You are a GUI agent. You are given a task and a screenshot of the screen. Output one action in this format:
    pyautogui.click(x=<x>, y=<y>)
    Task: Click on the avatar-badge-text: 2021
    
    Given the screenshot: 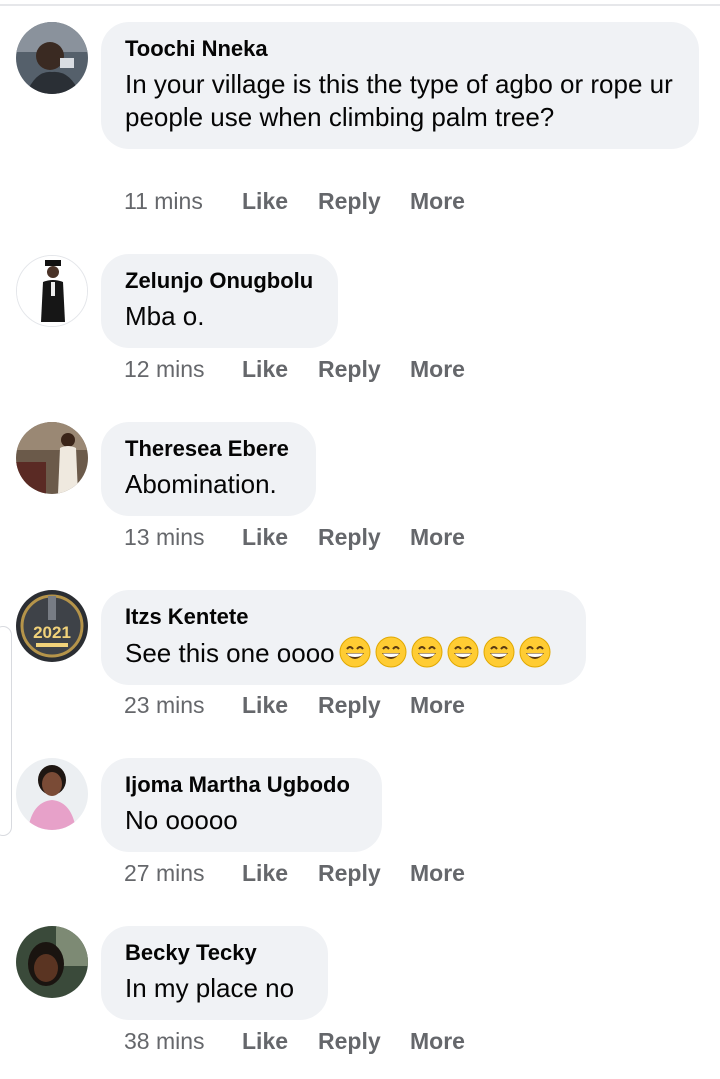 What is the action you would take?
    pyautogui.click(x=52, y=632)
    